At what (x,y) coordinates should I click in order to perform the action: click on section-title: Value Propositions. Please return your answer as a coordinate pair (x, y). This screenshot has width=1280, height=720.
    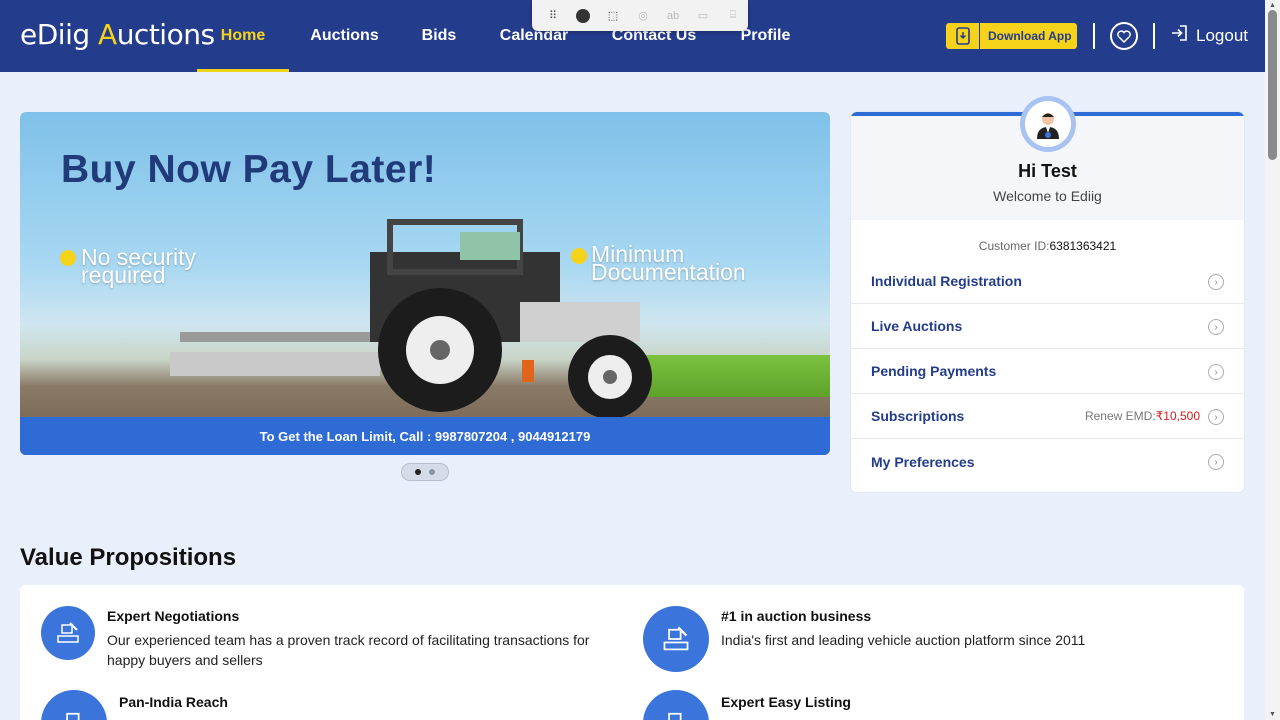
    Looking at the image, I should click on (128, 557).